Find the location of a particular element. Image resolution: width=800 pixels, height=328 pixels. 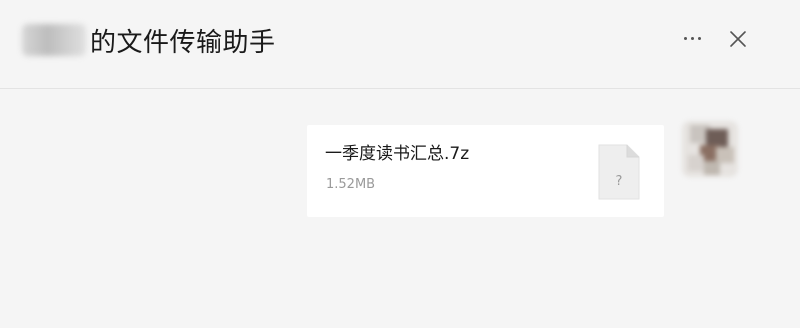

chat-title-text: 的文件传输助手 is located at coordinates (183, 42).